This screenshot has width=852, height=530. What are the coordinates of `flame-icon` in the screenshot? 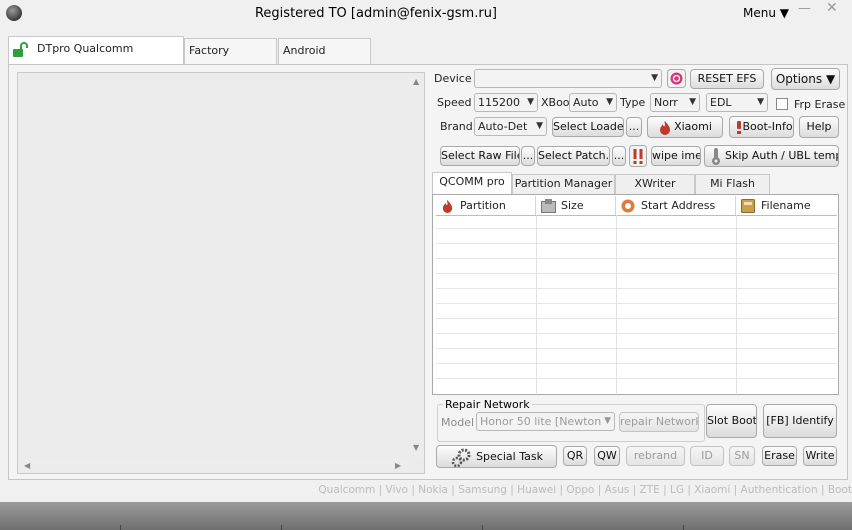 It's located at (447, 206).